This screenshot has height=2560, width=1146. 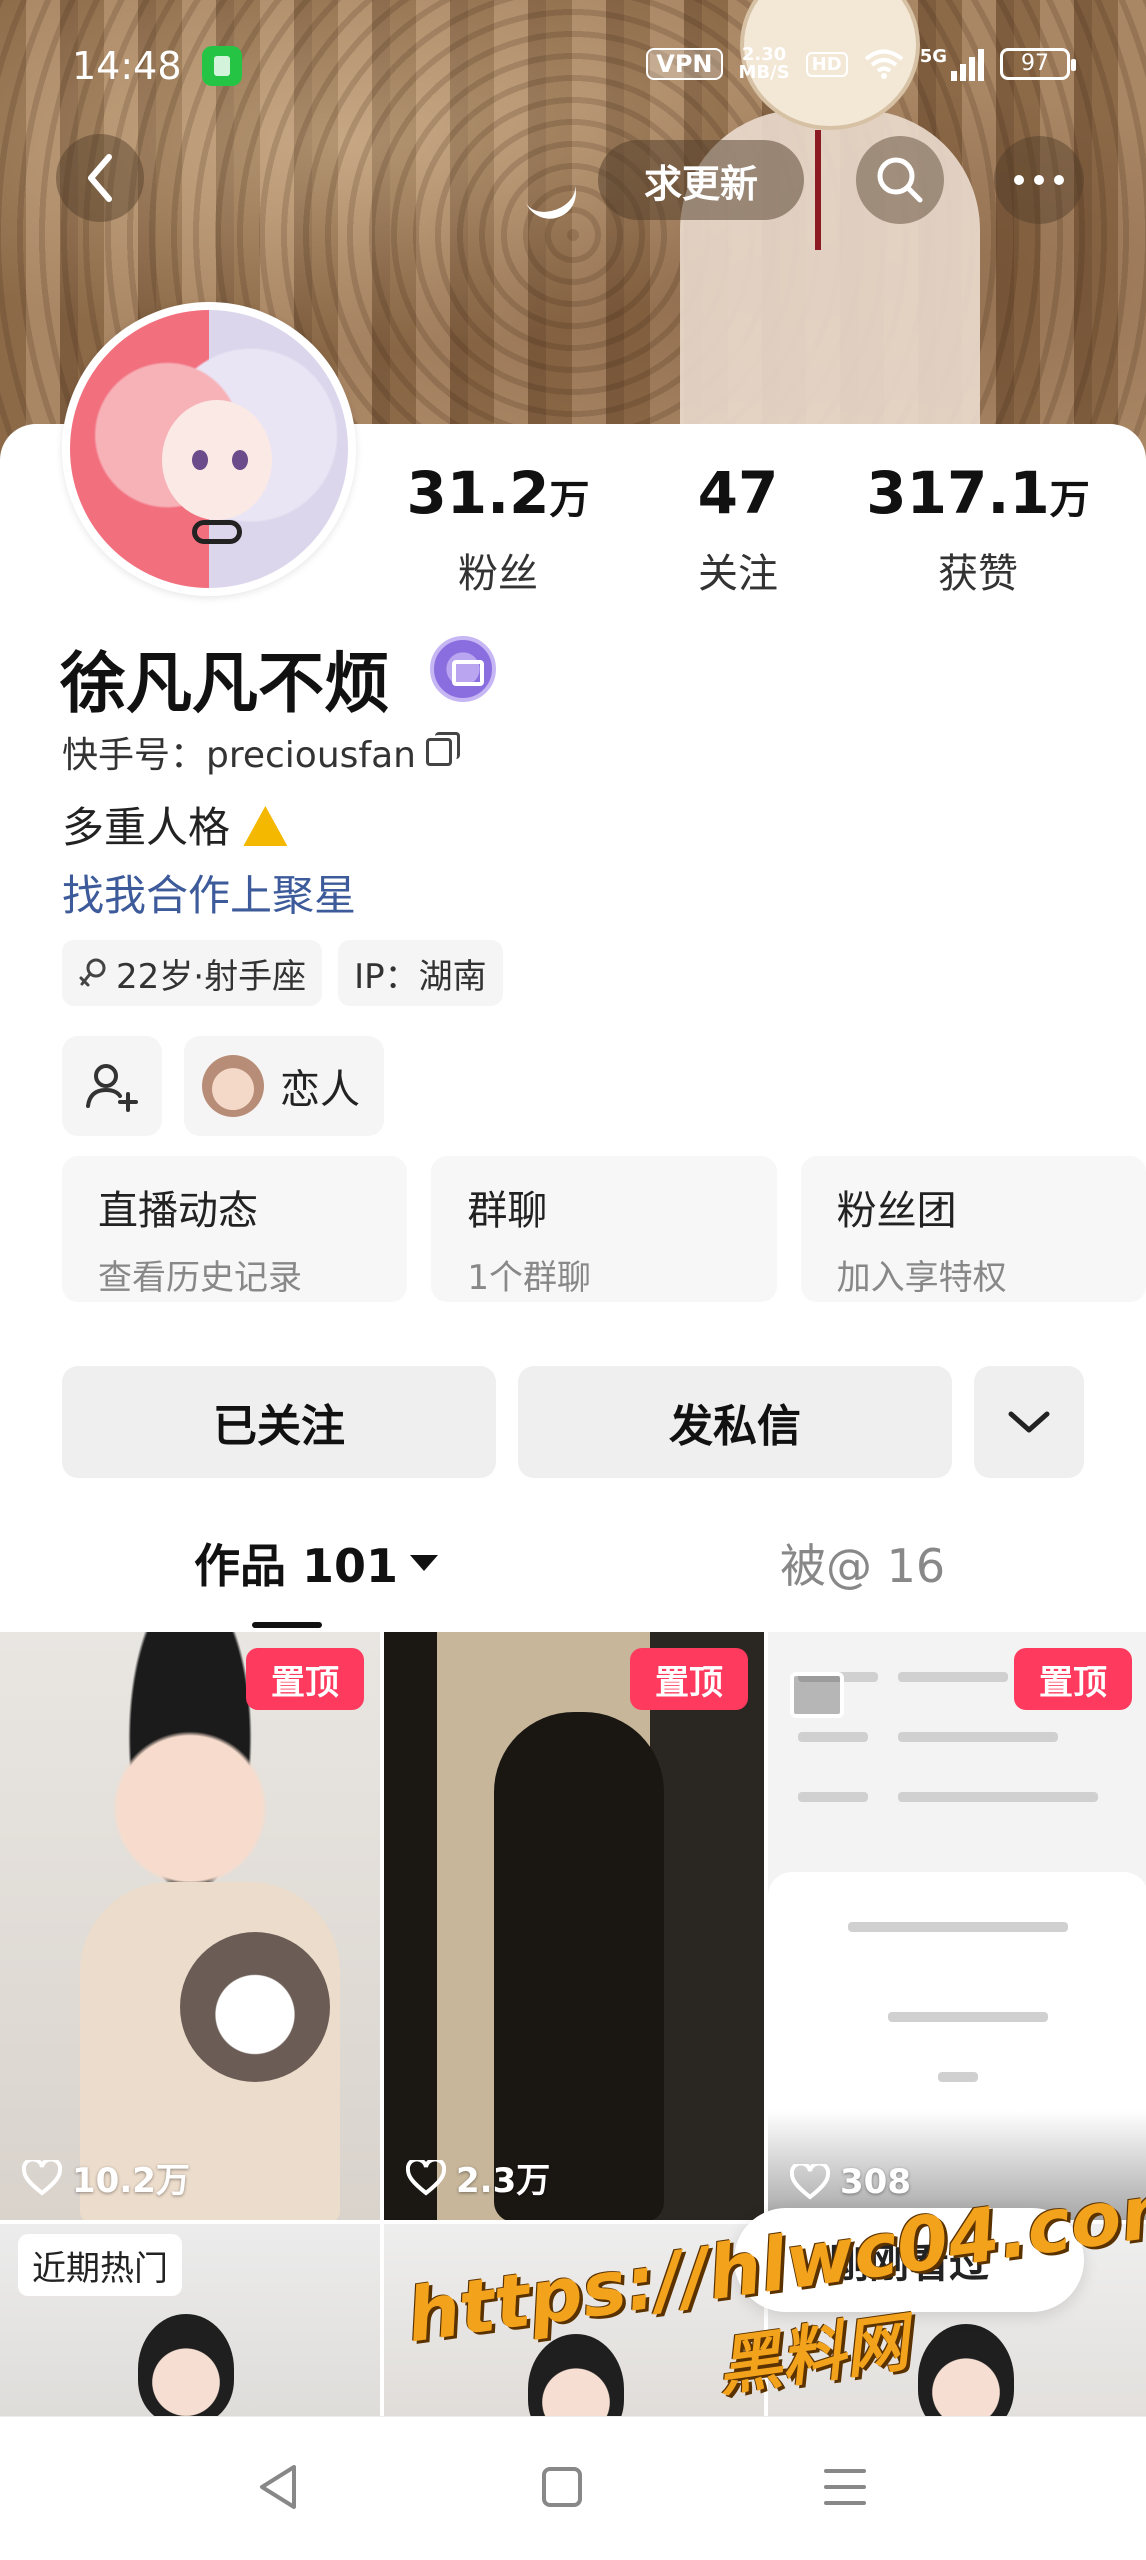 I want to click on avatar, so click(x=209, y=449).